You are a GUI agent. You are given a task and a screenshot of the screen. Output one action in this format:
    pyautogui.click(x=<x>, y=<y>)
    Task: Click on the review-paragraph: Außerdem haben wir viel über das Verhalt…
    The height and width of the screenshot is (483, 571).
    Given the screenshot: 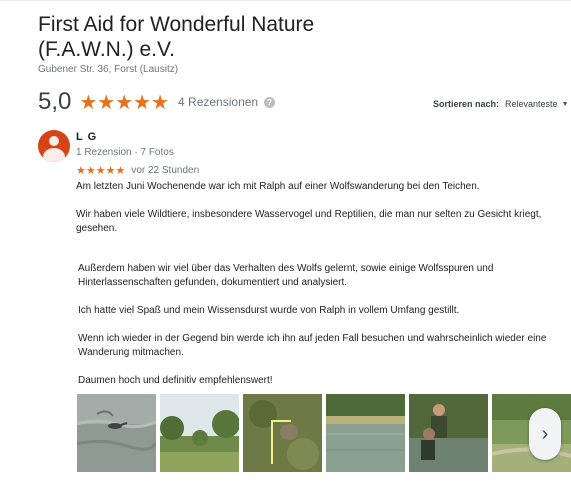 What is the action you would take?
    pyautogui.click(x=286, y=275)
    